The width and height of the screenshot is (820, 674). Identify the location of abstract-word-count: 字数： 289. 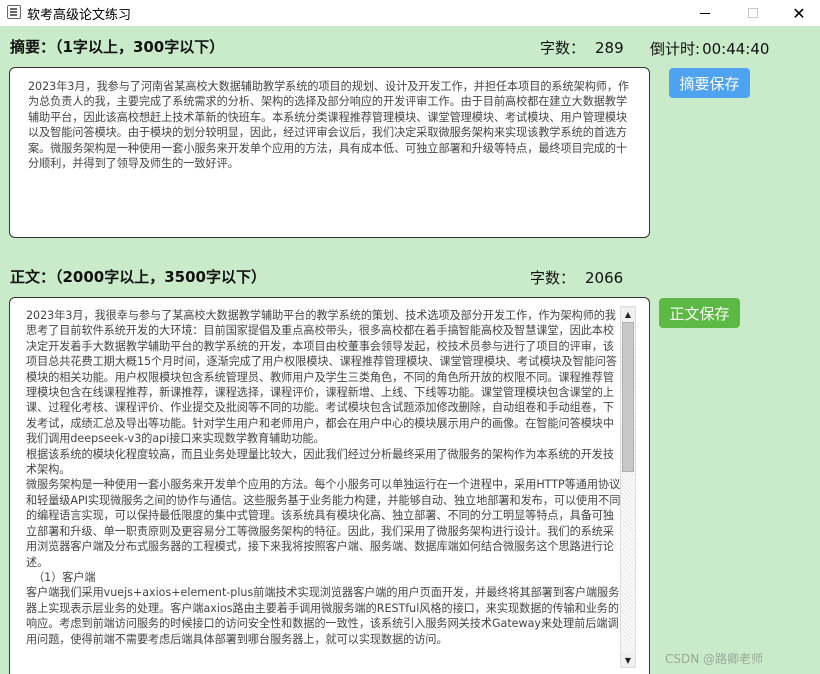
(582, 47).